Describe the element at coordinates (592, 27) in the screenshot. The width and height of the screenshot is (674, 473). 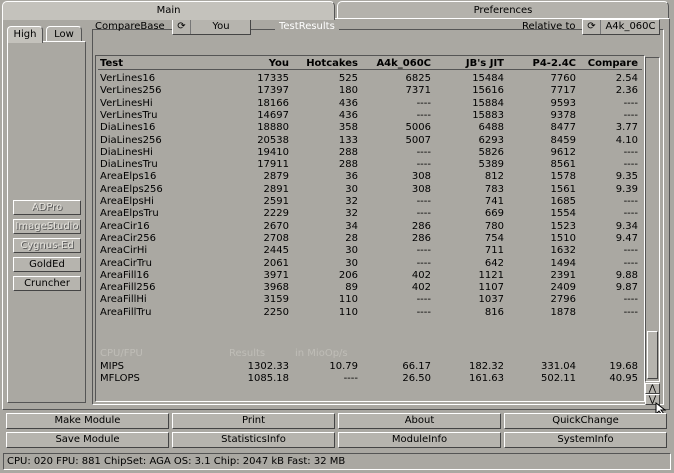
I see `cycle-icon: ⟳` at that location.